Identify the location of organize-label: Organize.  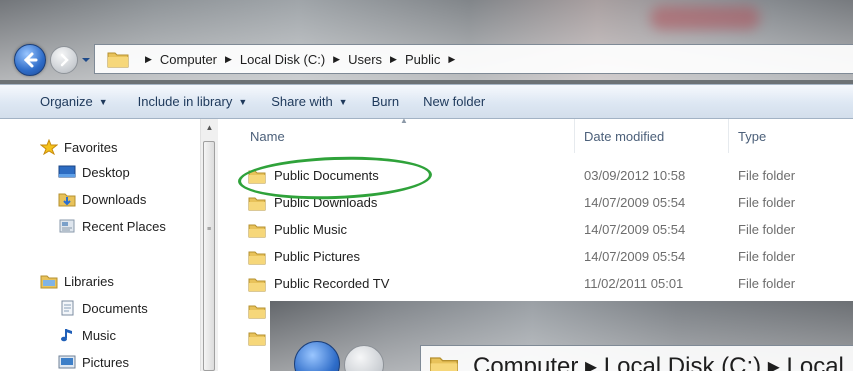
(66, 101).